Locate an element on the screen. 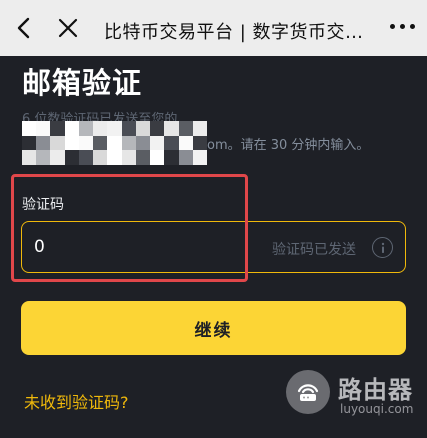 This screenshot has height=438, width=427. code-sent-status: 验证码已发送 is located at coordinates (314, 250).